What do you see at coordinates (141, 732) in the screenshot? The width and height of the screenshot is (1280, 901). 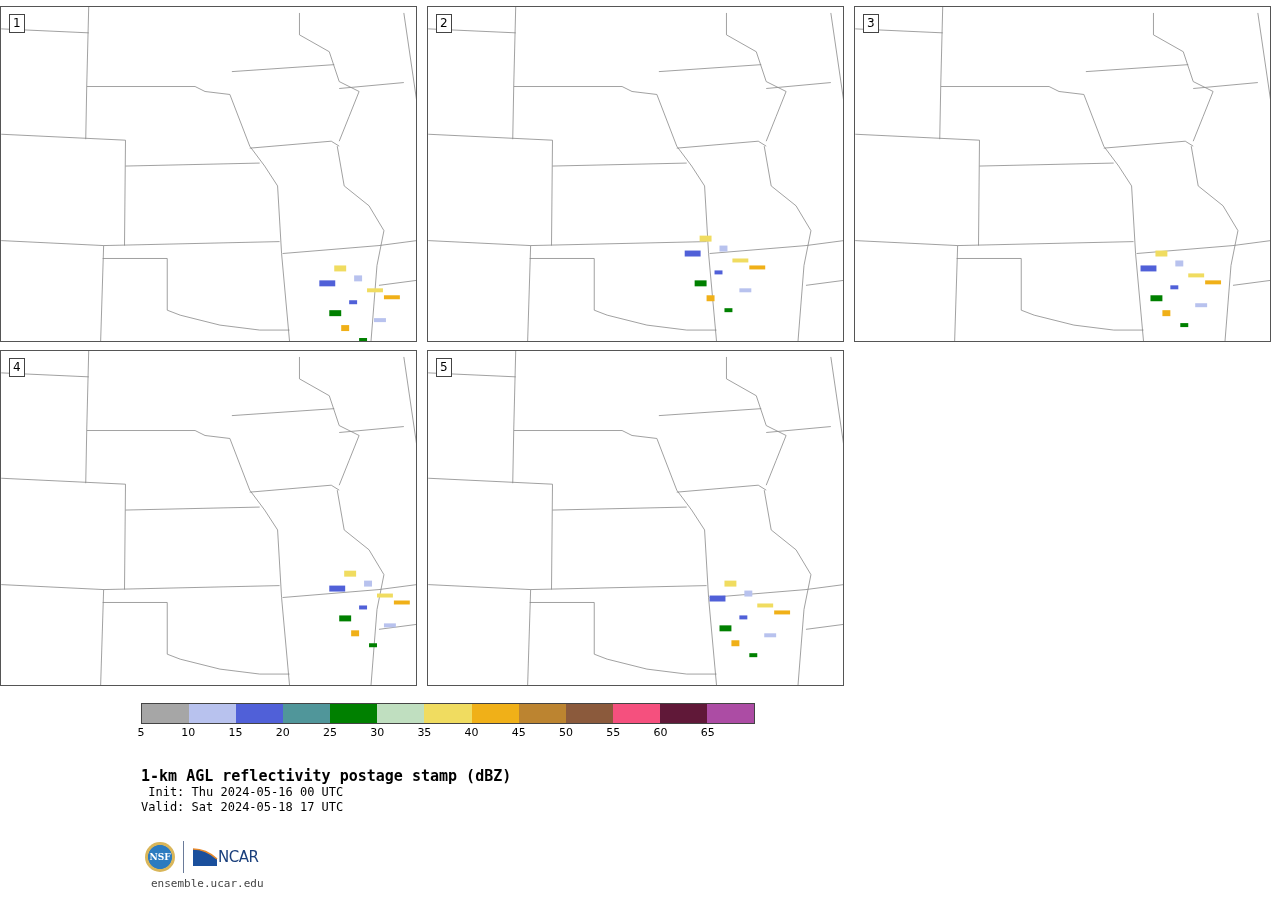 I see `tick-label: 5` at bounding box center [141, 732].